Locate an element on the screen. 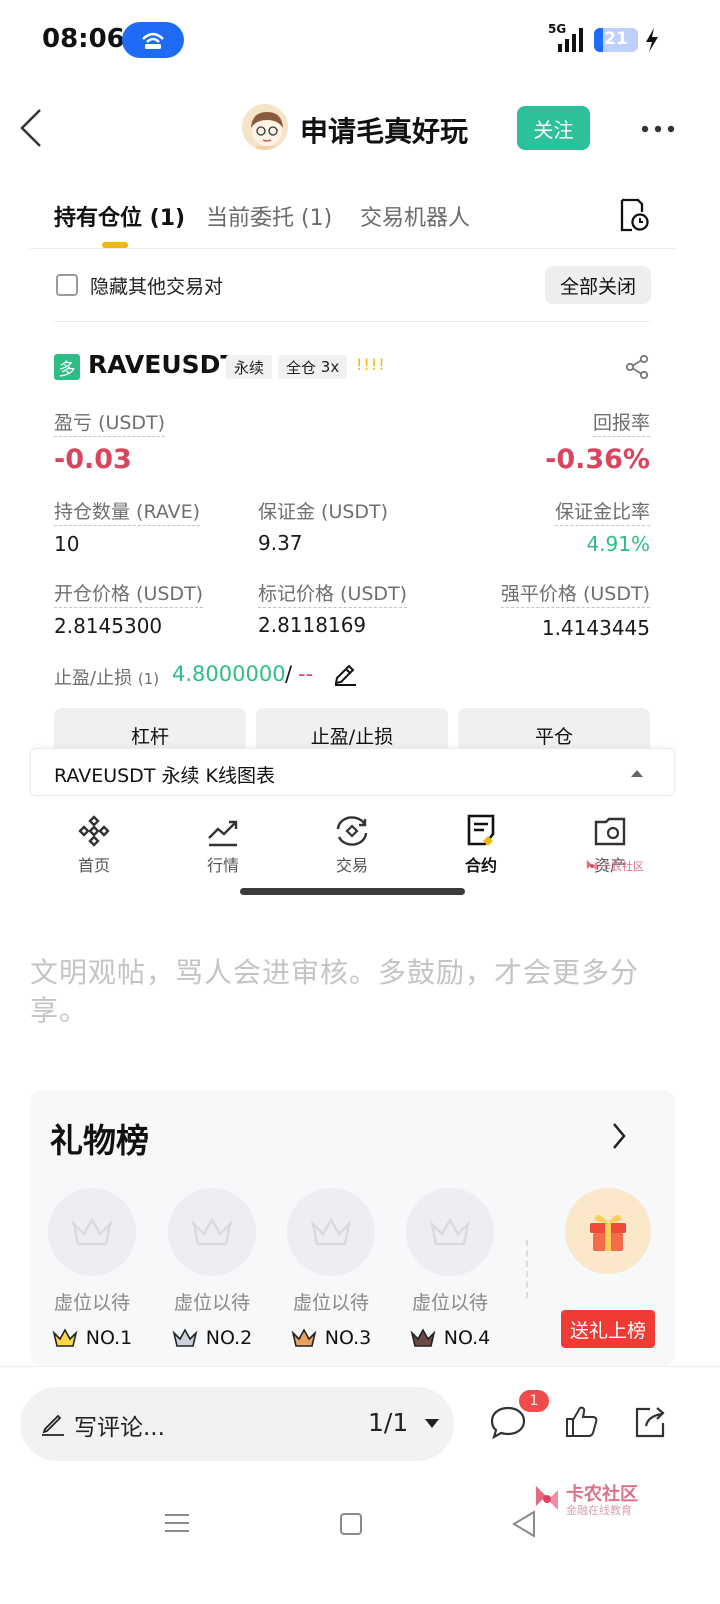 This screenshot has width=720, height=1604. hide-other-pairs-checkbox is located at coordinates (67, 285).